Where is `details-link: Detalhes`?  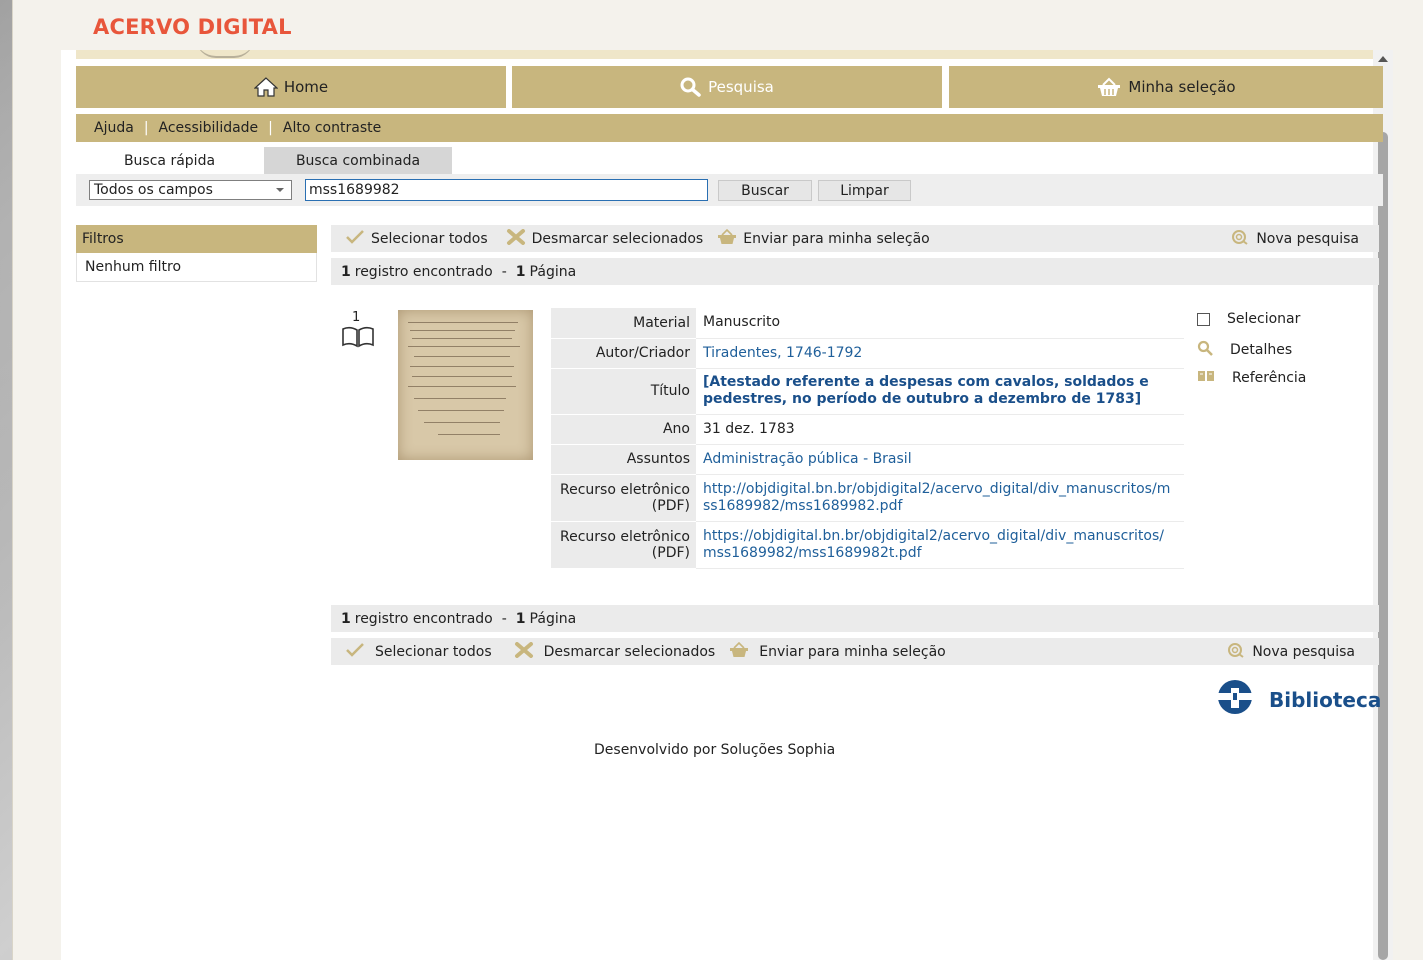
details-link: Detalhes is located at coordinates (1244, 350).